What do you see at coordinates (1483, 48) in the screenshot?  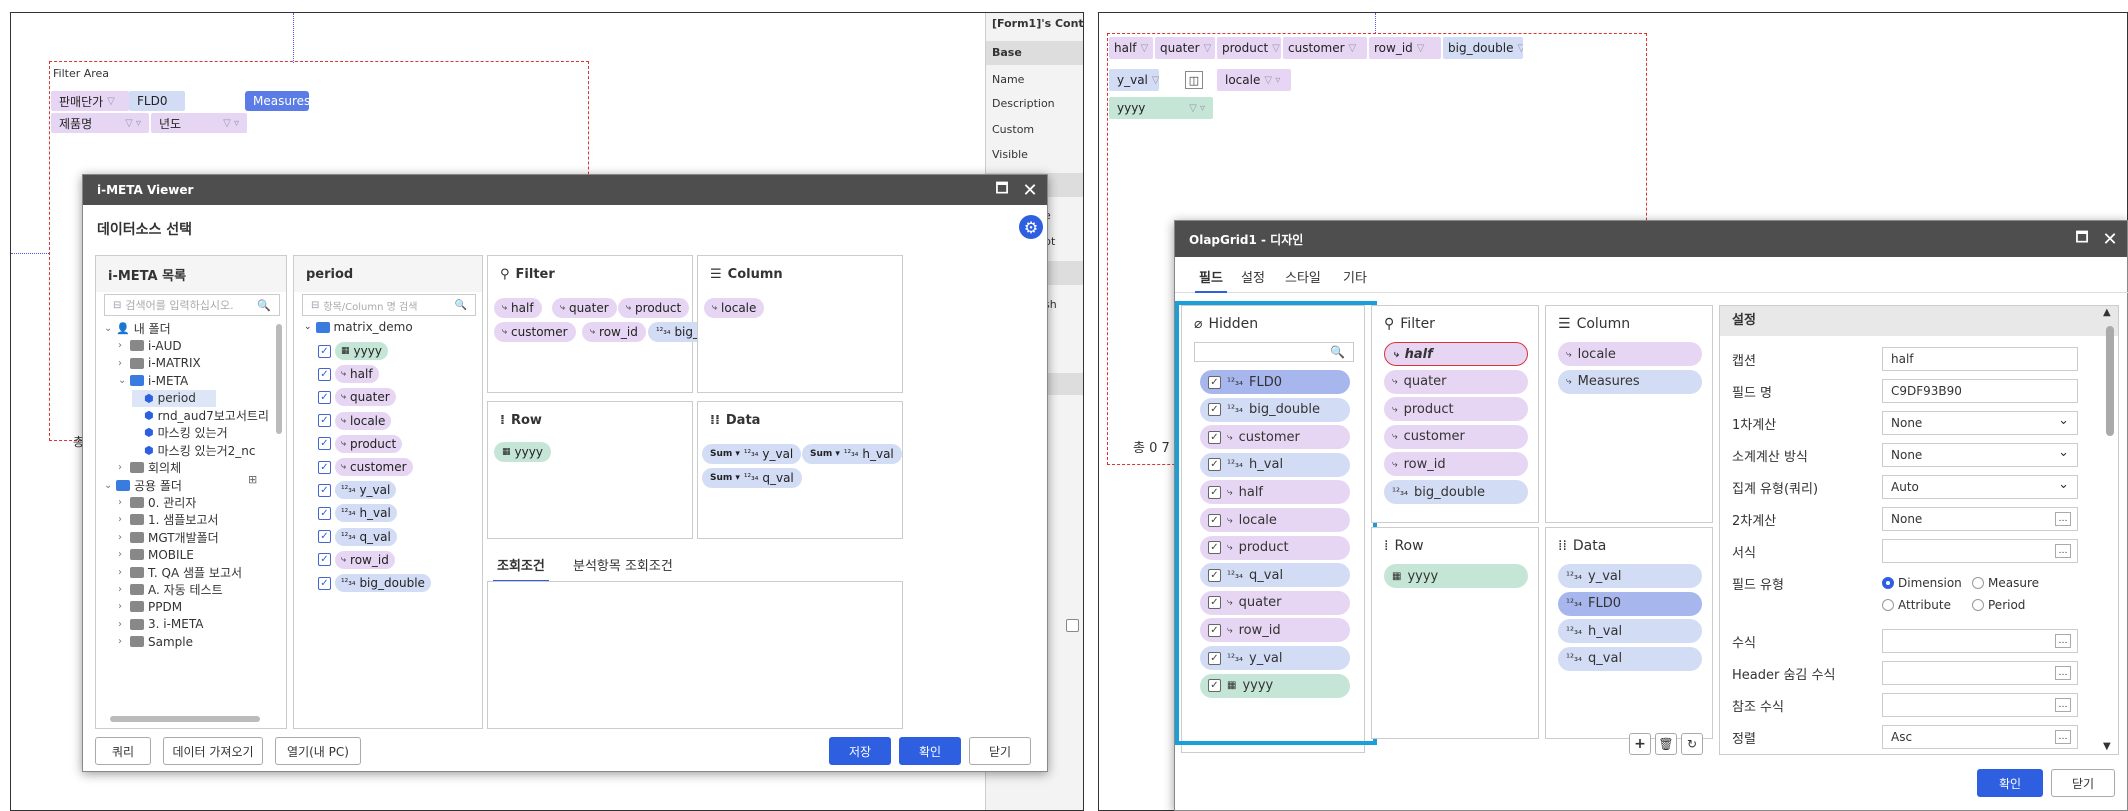 I see `designer-chip: big_double▽` at bounding box center [1483, 48].